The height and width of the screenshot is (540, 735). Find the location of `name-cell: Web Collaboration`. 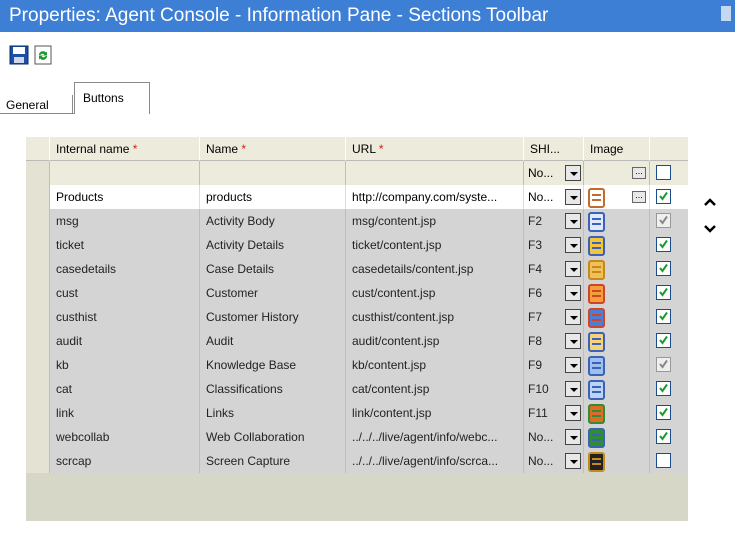

name-cell: Web Collaboration is located at coordinates (273, 437).